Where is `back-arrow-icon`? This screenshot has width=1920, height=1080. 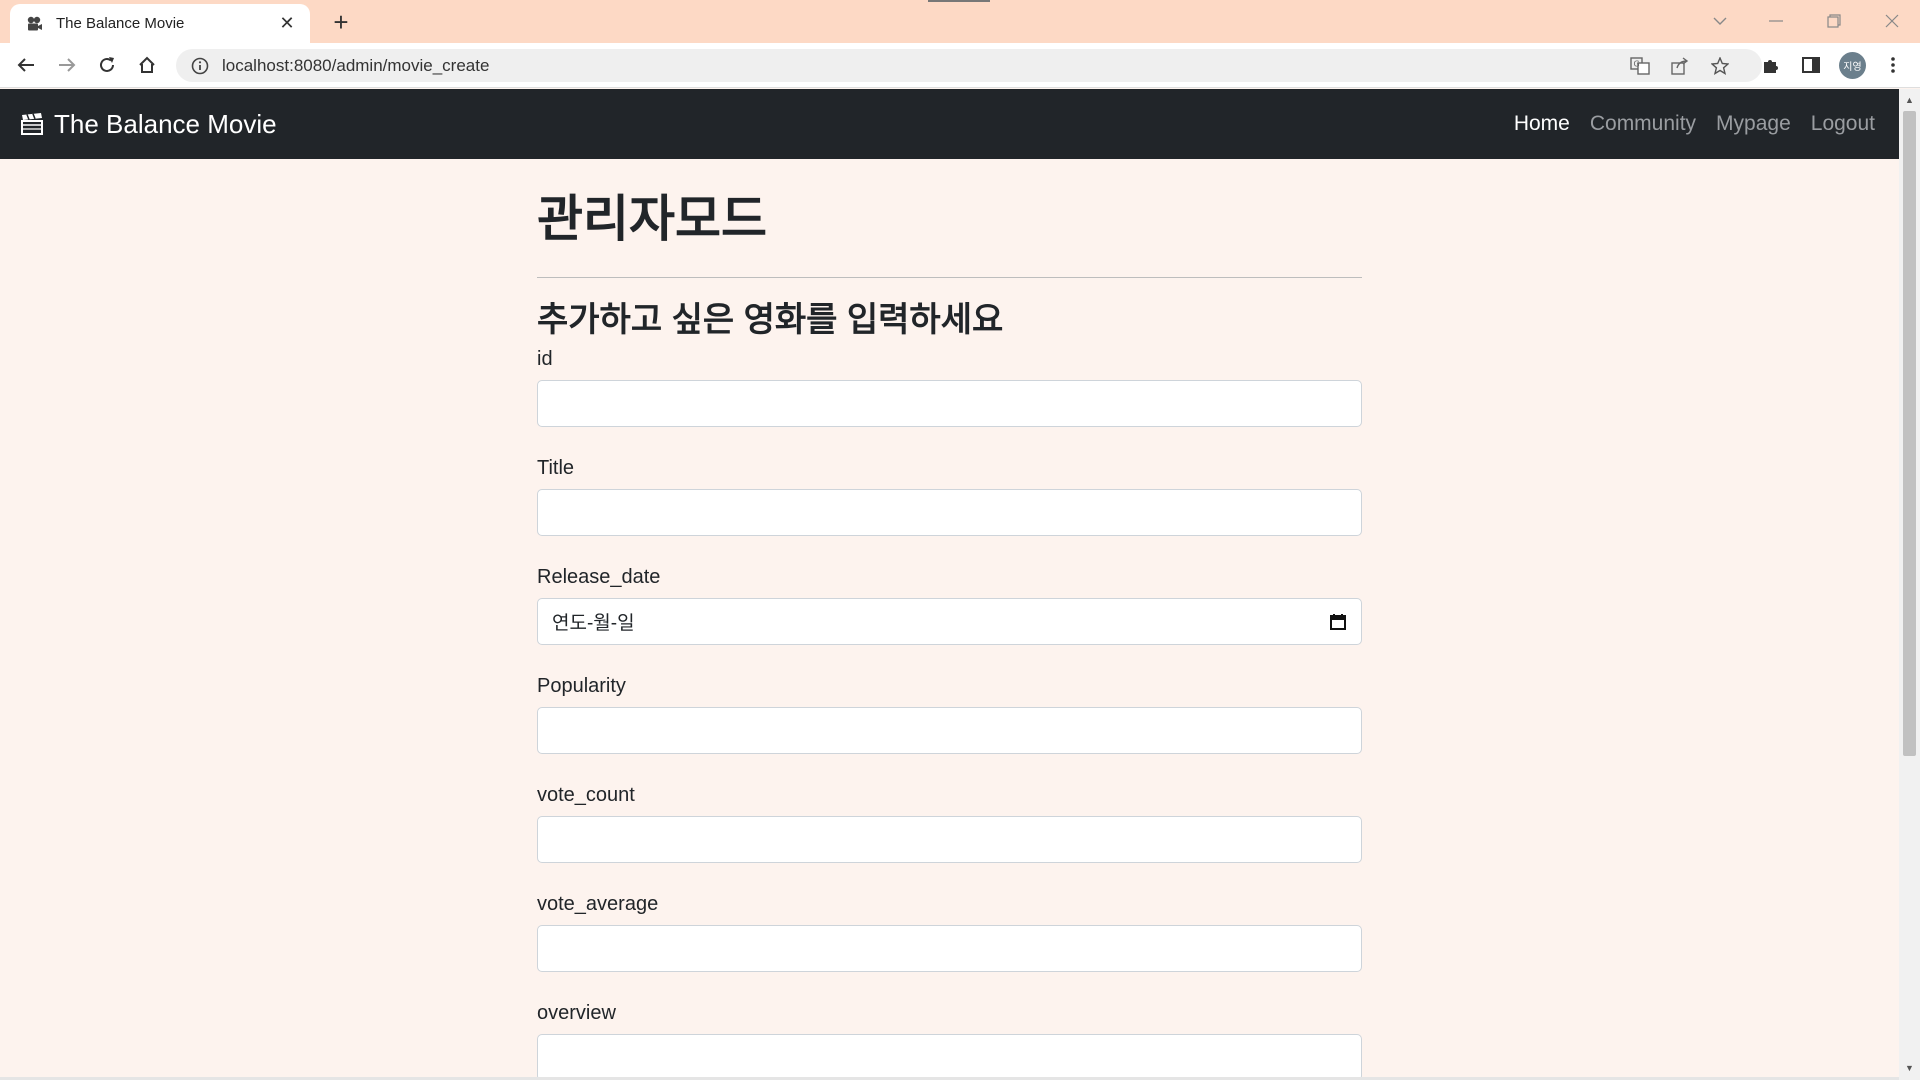
back-arrow-icon is located at coordinates (26, 65).